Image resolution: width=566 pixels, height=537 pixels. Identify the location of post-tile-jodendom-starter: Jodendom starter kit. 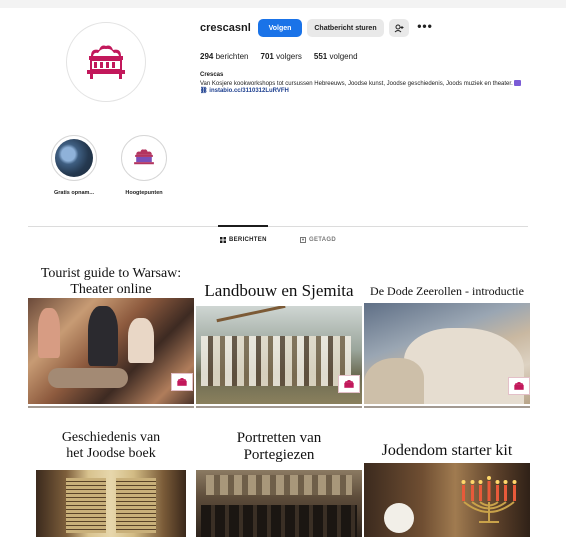
(447, 478).